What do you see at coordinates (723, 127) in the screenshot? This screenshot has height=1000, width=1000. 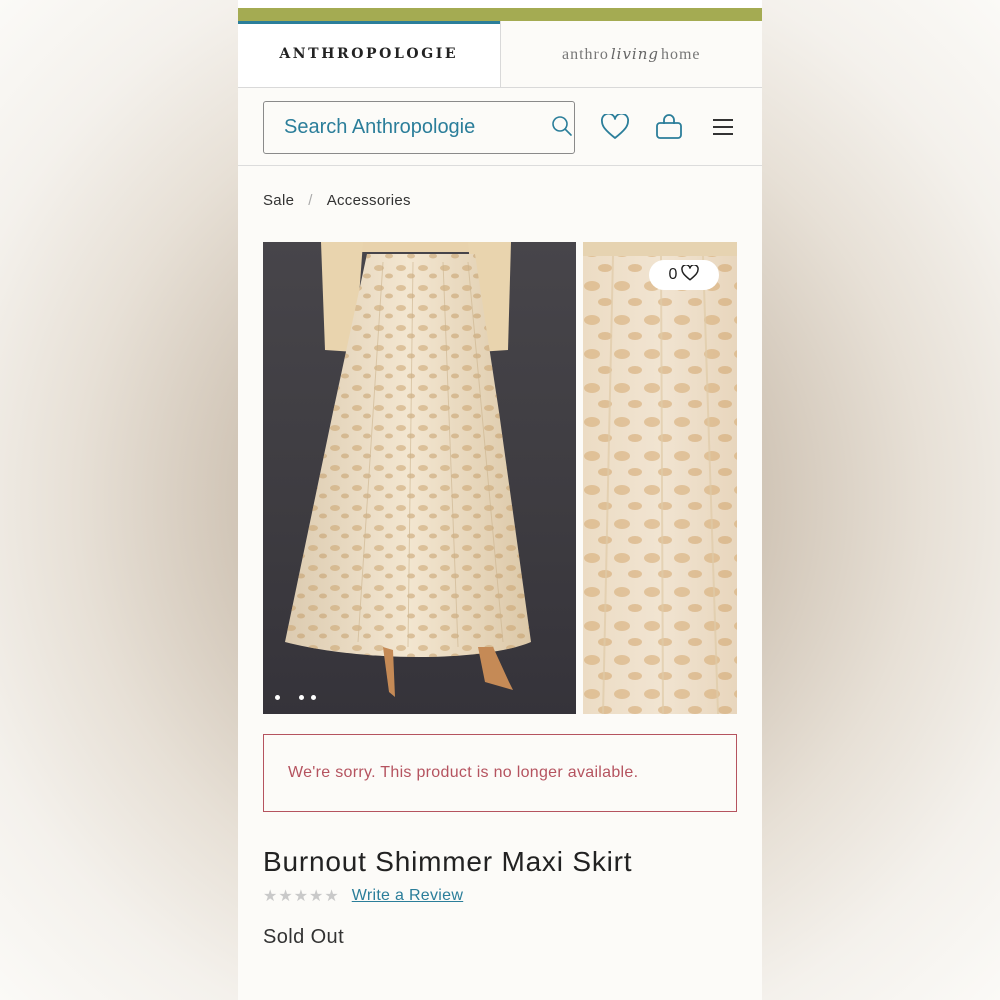 I see `menu-hamburger-icon` at bounding box center [723, 127].